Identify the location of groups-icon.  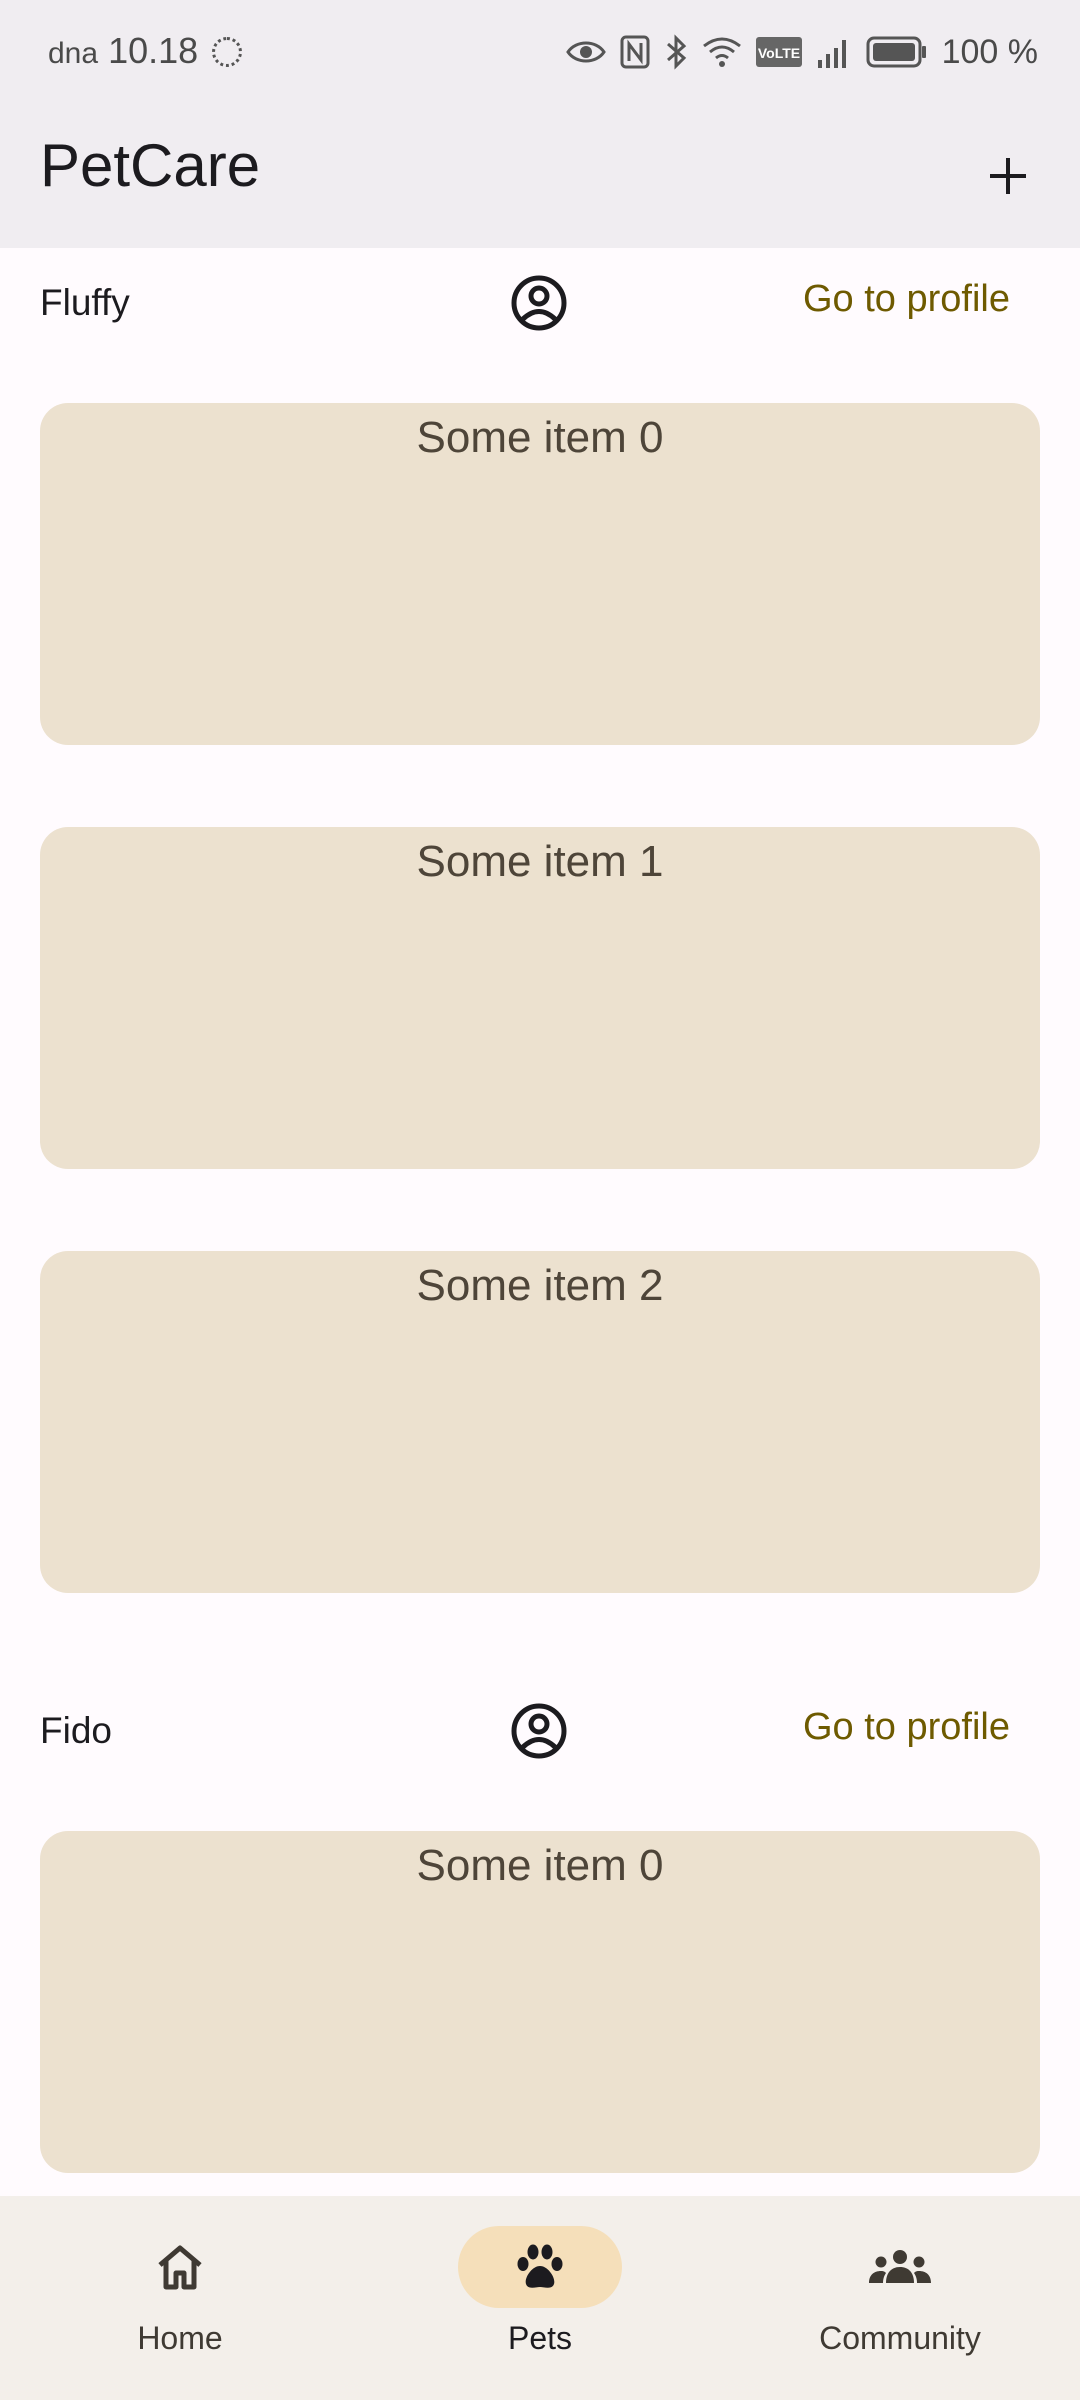
(900, 2266).